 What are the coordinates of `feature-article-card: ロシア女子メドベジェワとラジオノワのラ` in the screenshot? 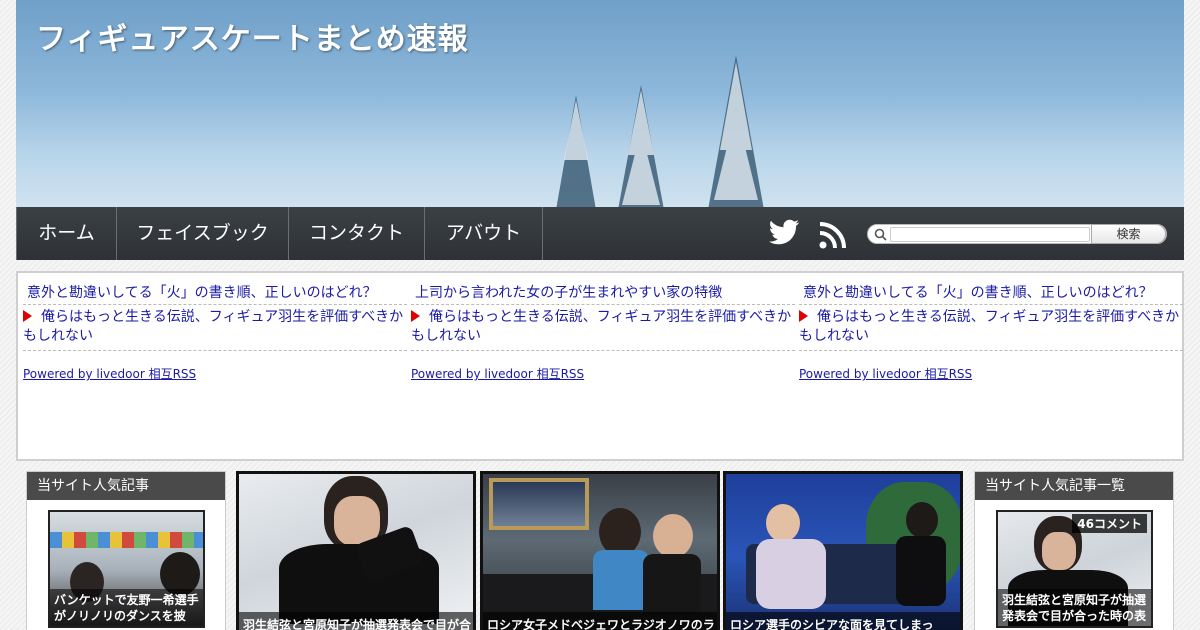 It's located at (600, 550).